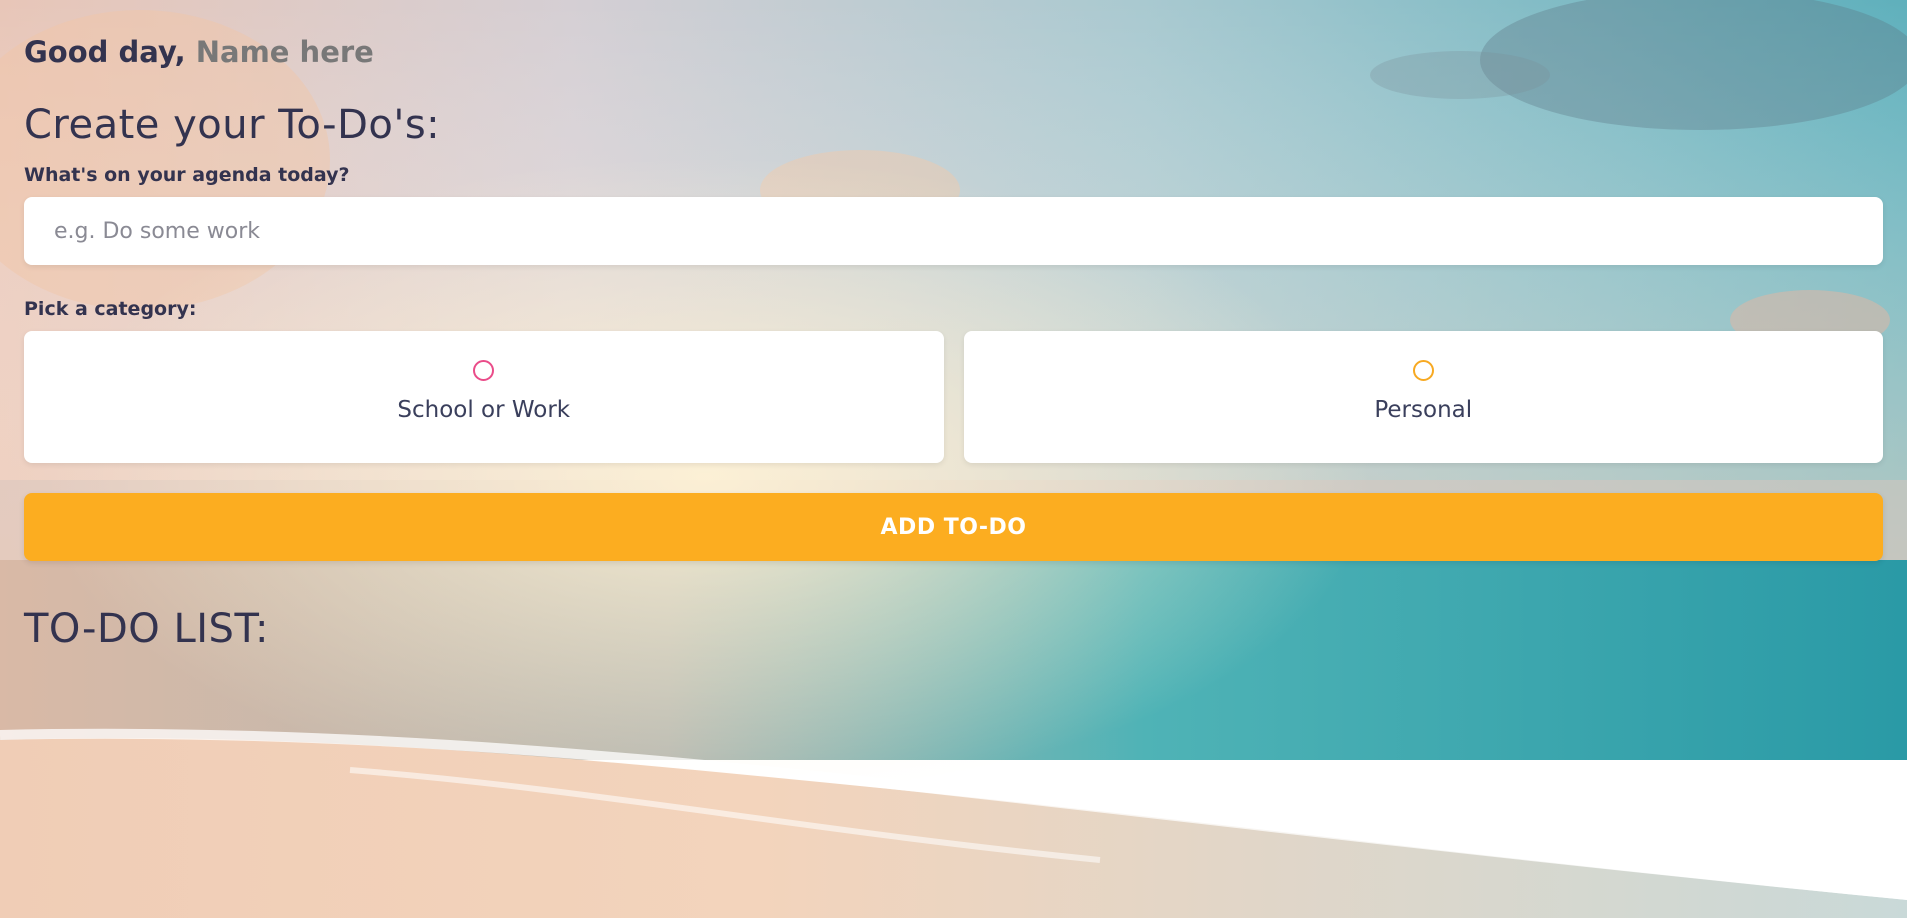 This screenshot has height=918, width=1907. Describe the element at coordinates (484, 410) in the screenshot. I see `school-work-label: School or Work` at that location.